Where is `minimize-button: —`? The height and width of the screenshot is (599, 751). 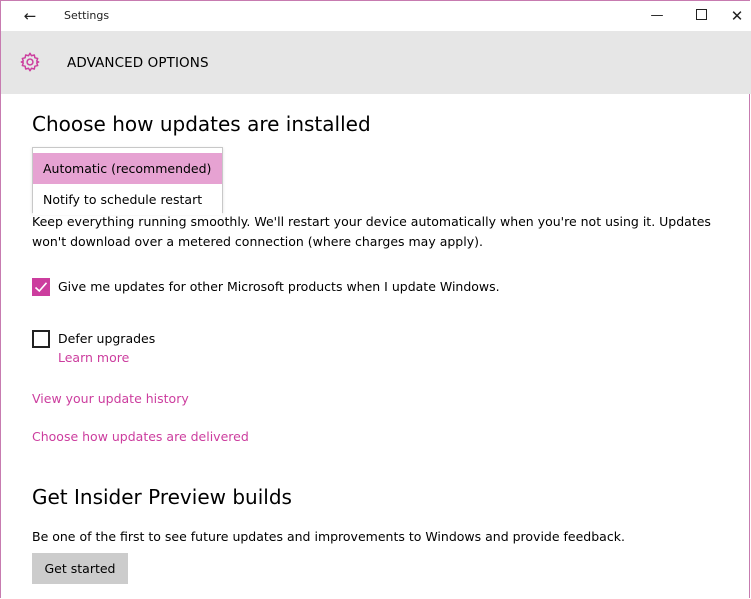 minimize-button: — is located at coordinates (657, 16).